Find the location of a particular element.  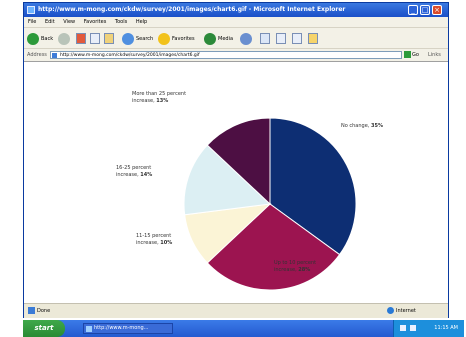

favorites-button: Favorites is located at coordinates (176, 39).